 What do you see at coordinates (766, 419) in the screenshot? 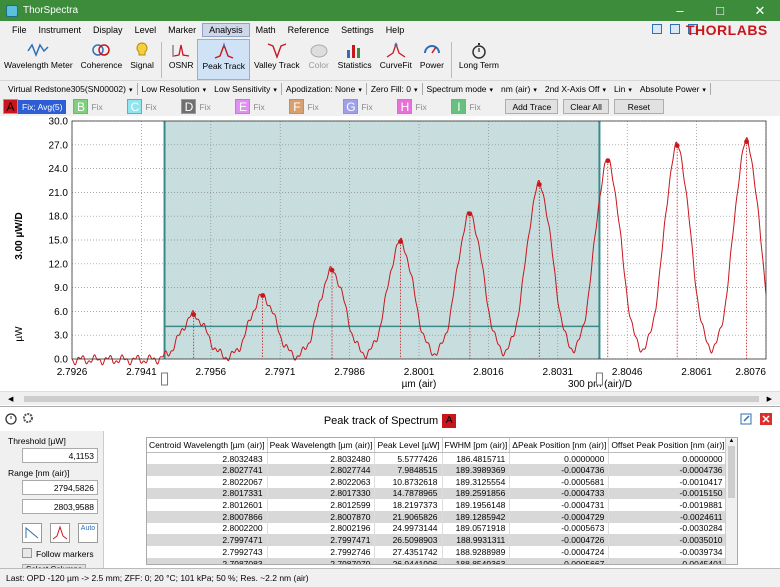
I see `close-panel-icon` at bounding box center [766, 419].